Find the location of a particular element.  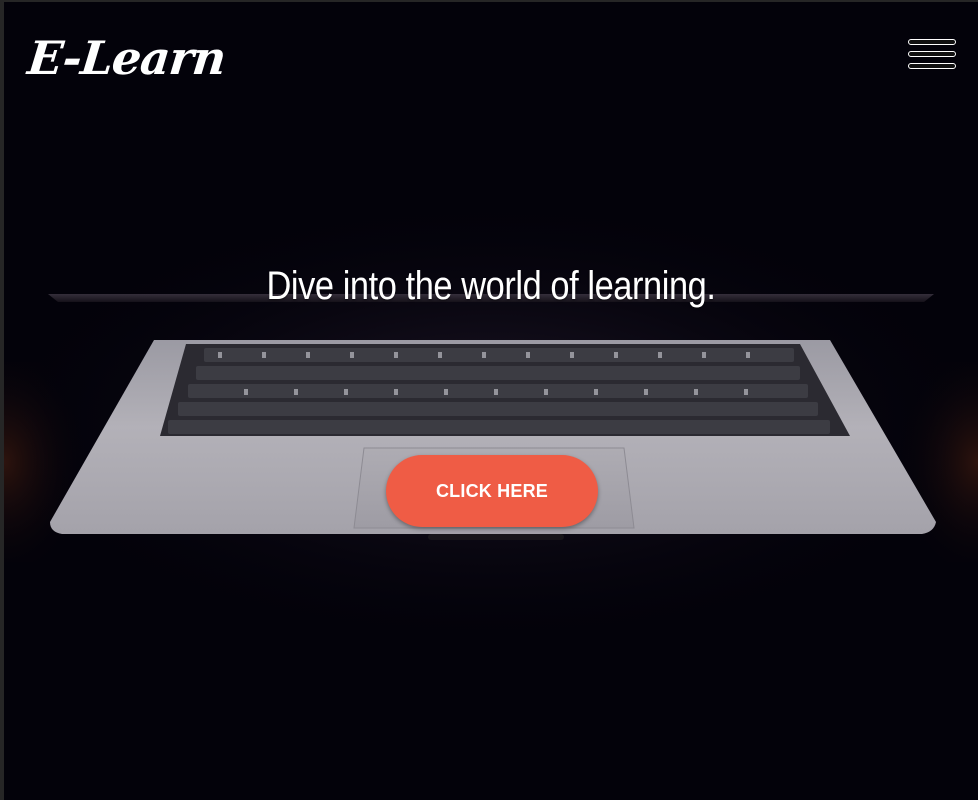

menu-bar-middle is located at coordinates (932, 54).